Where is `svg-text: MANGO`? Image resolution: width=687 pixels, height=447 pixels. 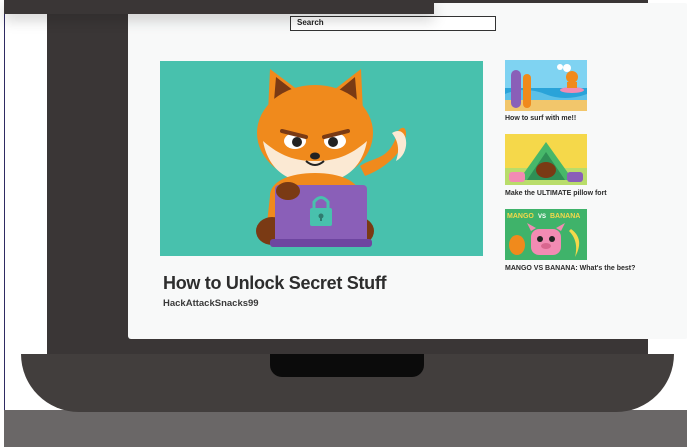
svg-text: MANGO is located at coordinates (520, 216).